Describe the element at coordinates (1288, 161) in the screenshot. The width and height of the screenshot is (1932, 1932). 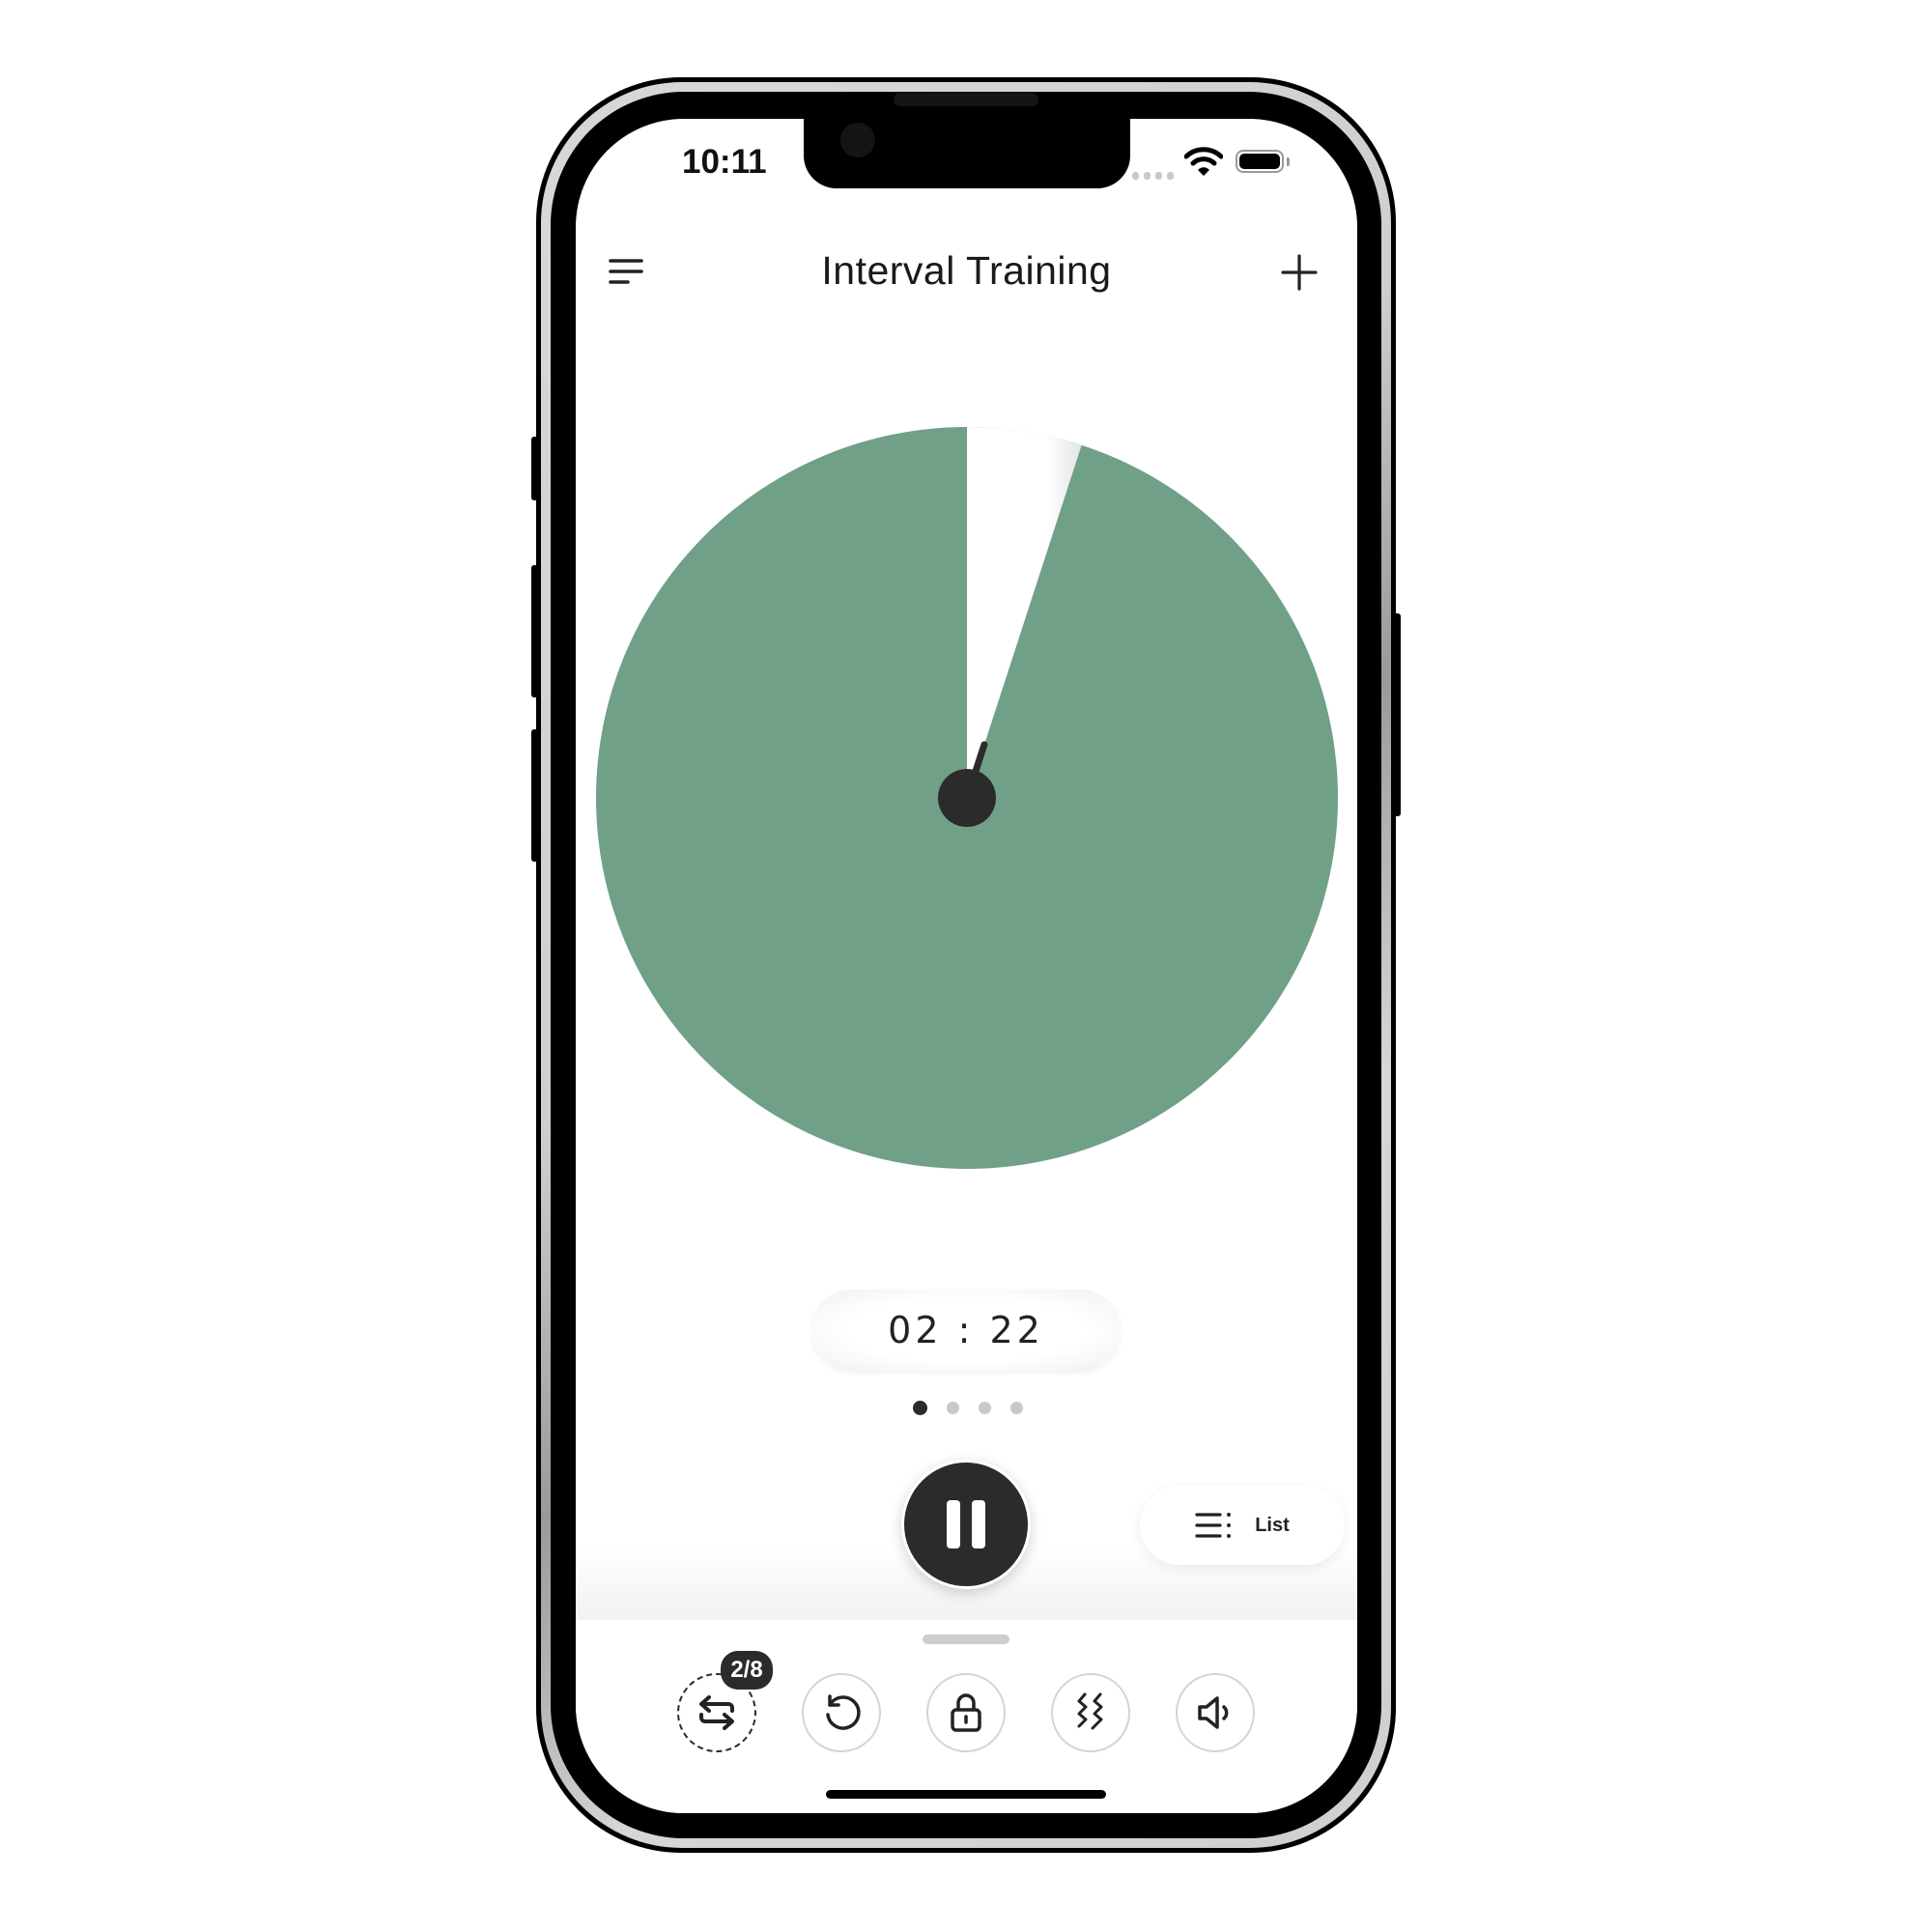
I see `battery-tip` at that location.